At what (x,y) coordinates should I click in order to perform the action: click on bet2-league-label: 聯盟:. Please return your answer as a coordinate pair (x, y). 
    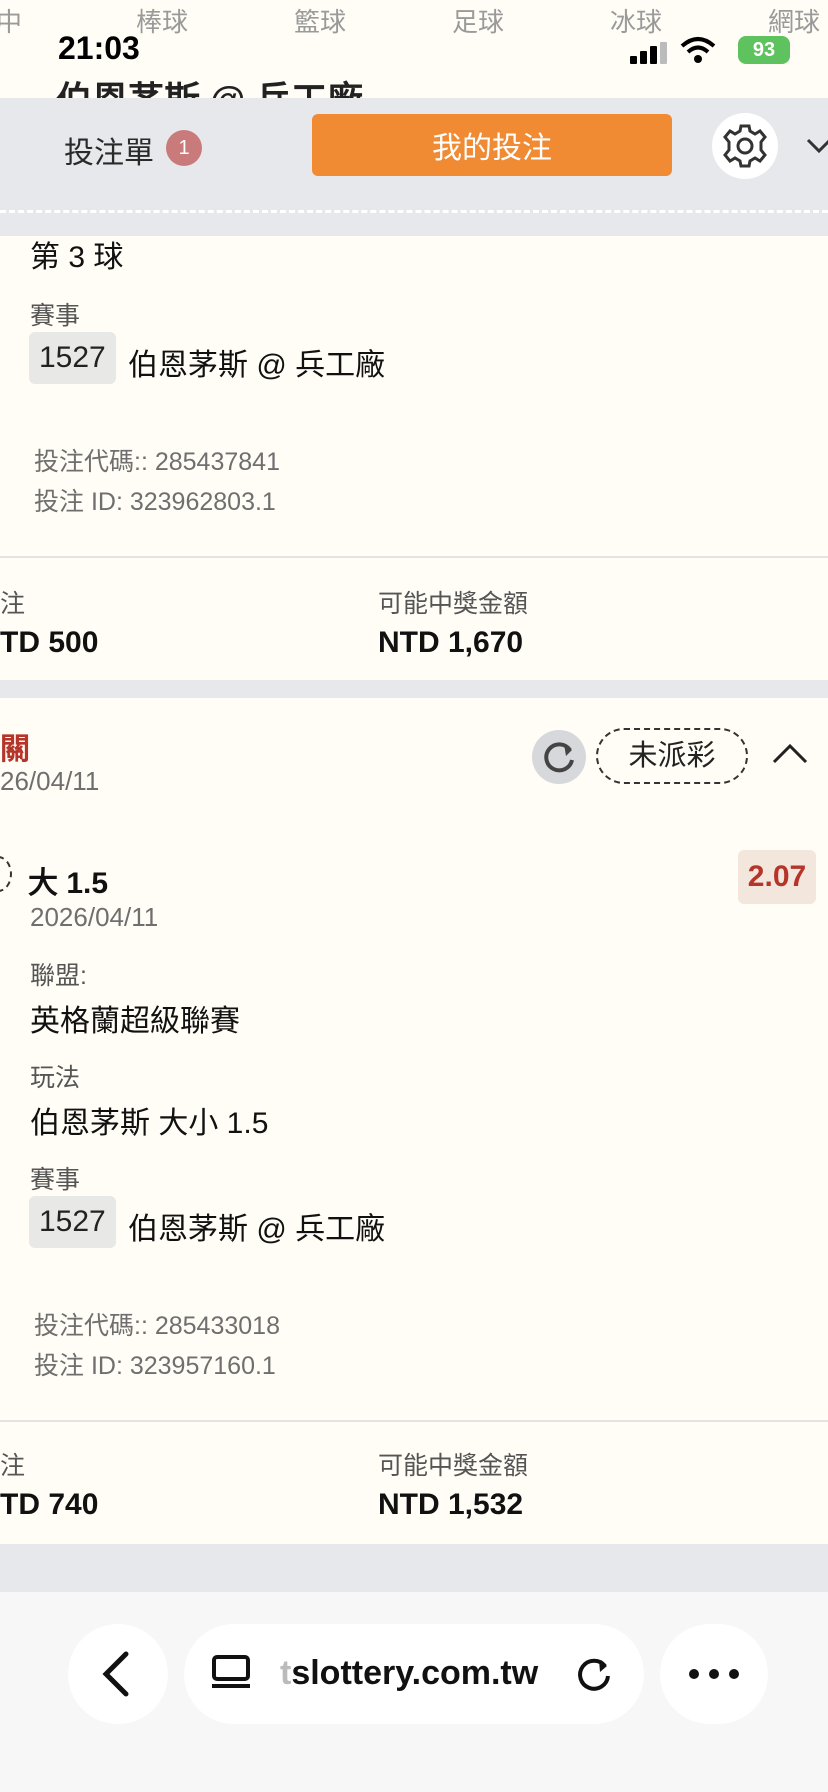
    Looking at the image, I should click on (58, 976).